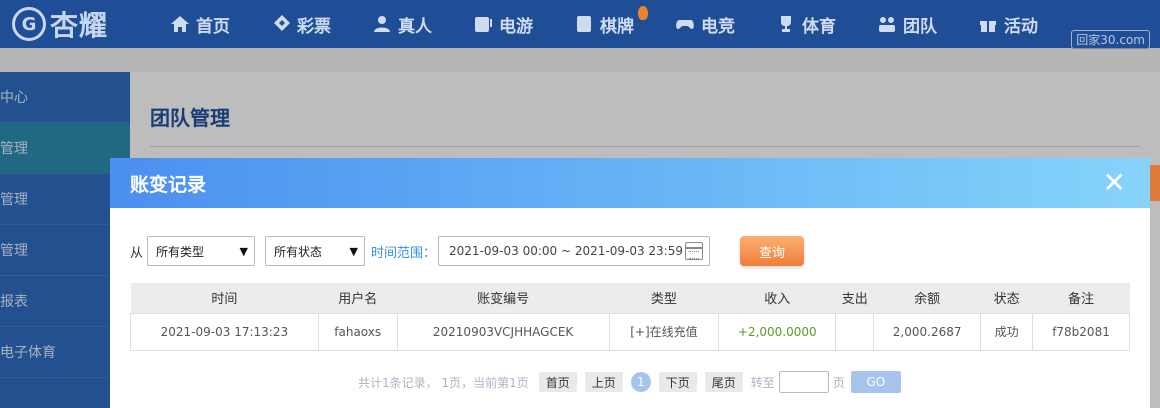  What do you see at coordinates (224, 298) in the screenshot?
I see `column-header: 时间` at bounding box center [224, 298].